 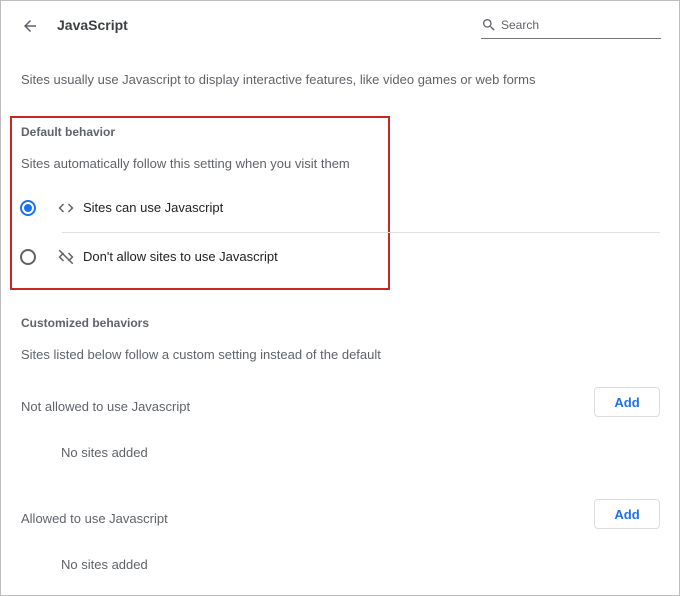 What do you see at coordinates (104, 564) in the screenshot?
I see `allowed-empty-text: No sites added` at bounding box center [104, 564].